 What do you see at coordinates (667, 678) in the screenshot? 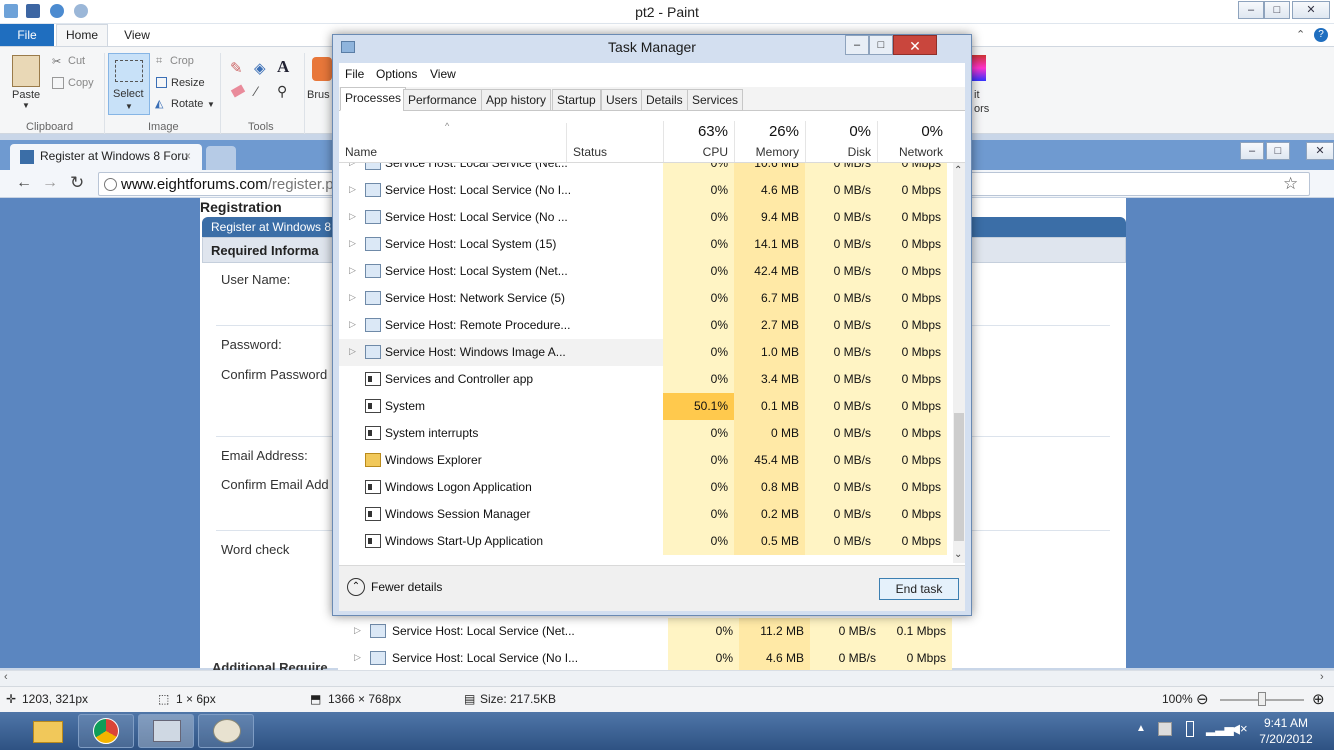
I see `horizontal-scrollbar: ‹ ›` at bounding box center [667, 678].